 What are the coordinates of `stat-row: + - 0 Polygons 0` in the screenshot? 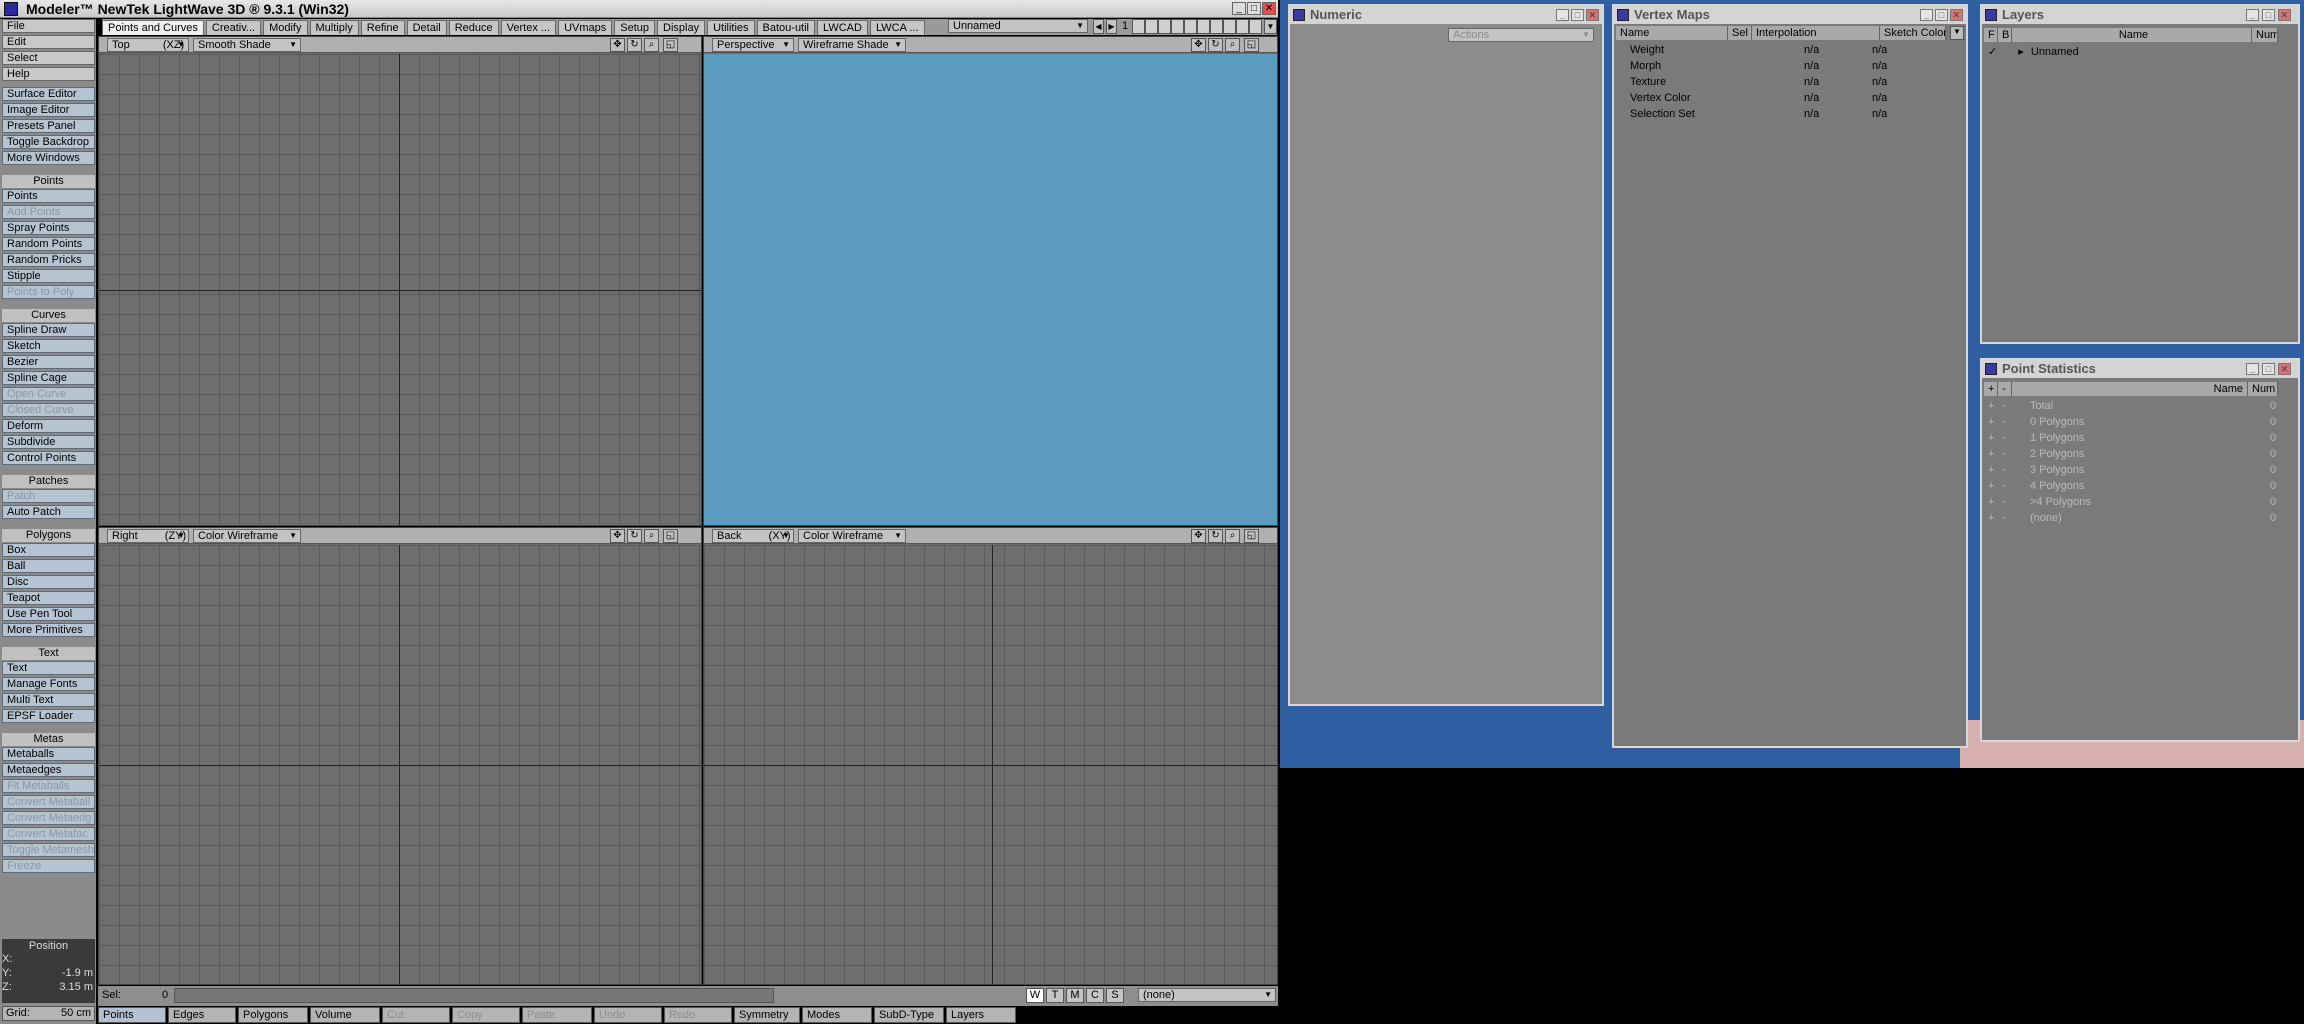 It's located at (2131, 422).